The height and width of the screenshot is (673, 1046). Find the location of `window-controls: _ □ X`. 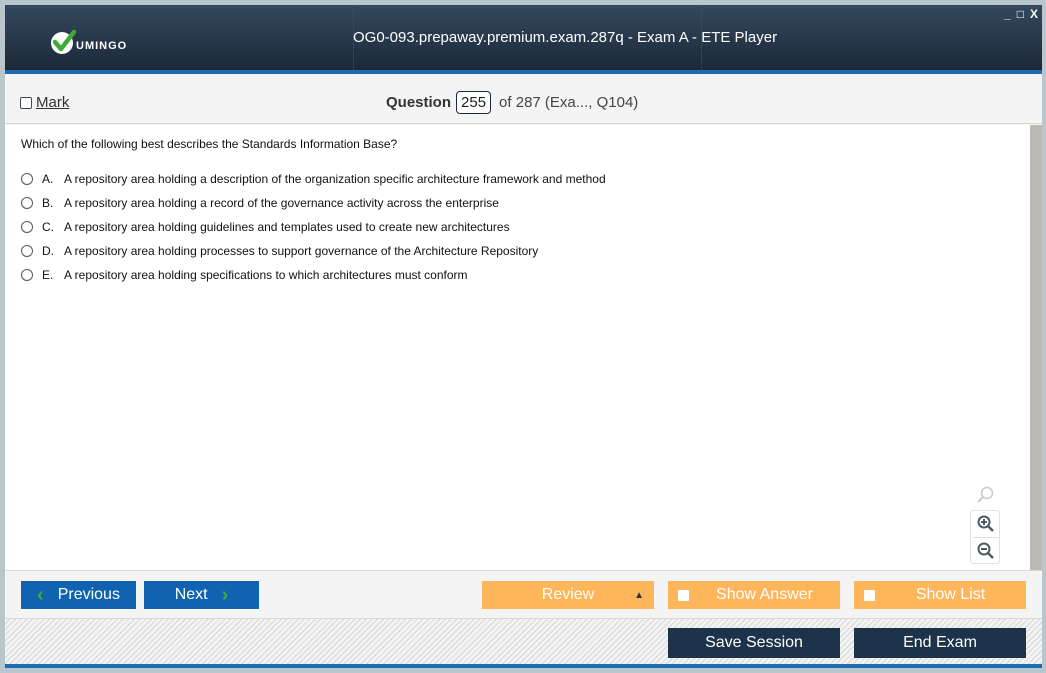

window-controls: _ □ X is located at coordinates (1021, 14).